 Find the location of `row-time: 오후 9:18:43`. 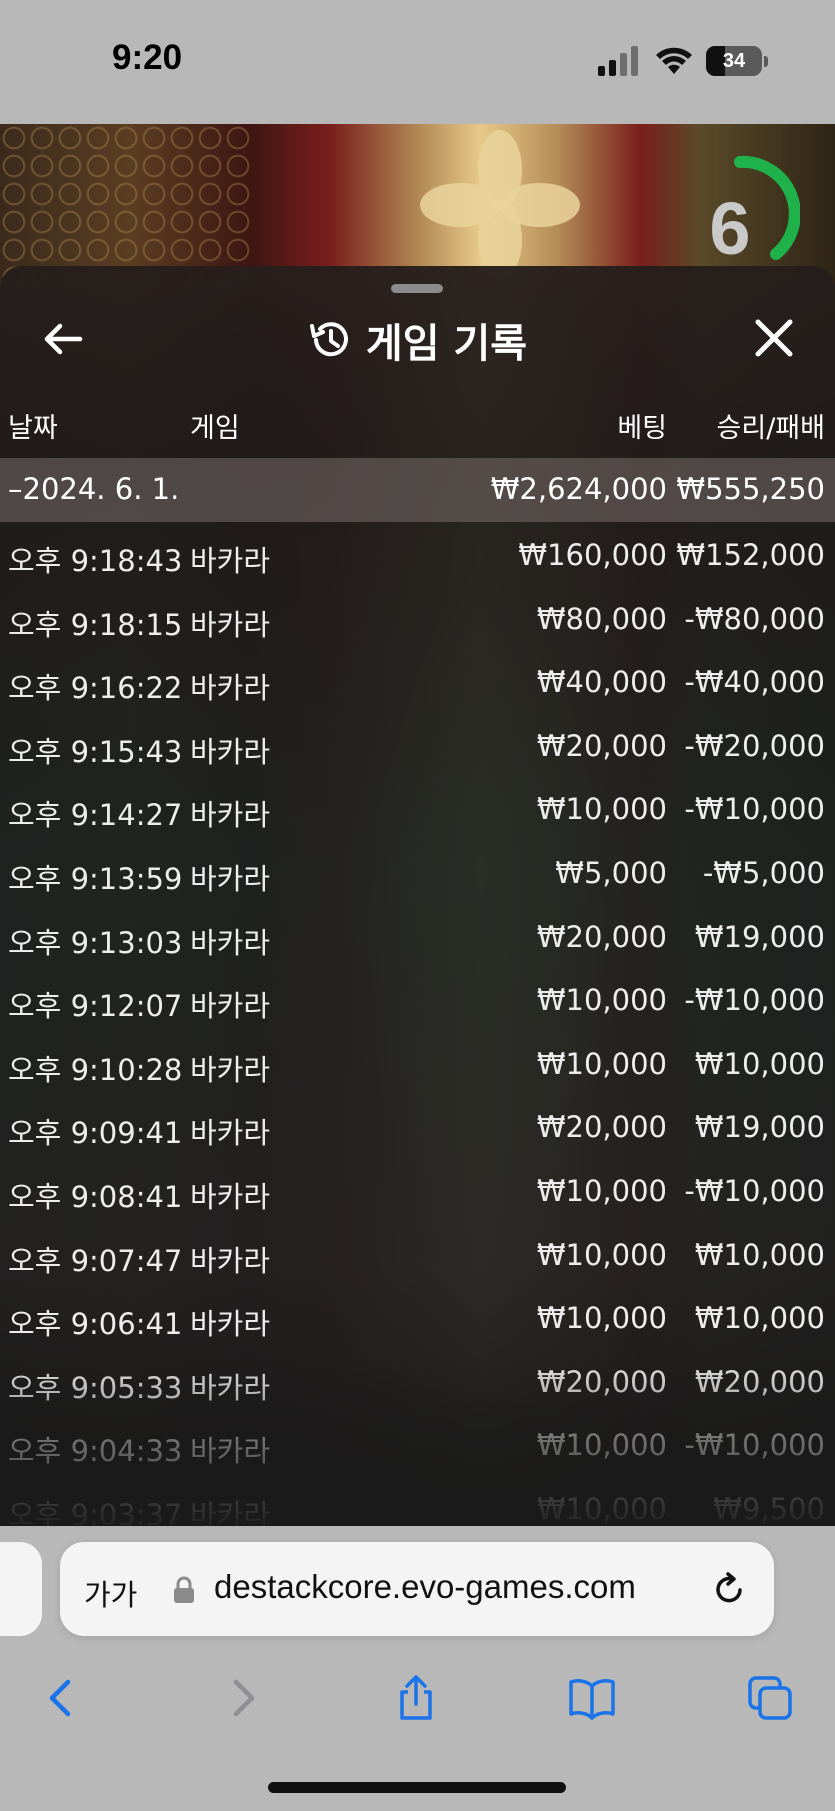

row-time: 오후 9:18:43 is located at coordinates (95, 561).